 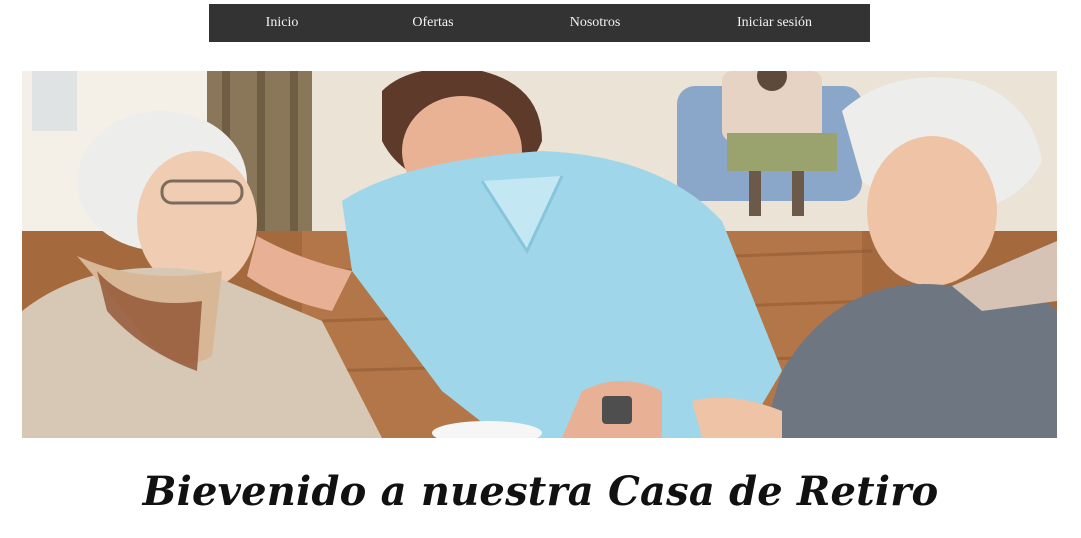 What do you see at coordinates (595, 23) in the screenshot?
I see `nav-link-nosotros: Nosotros` at bounding box center [595, 23].